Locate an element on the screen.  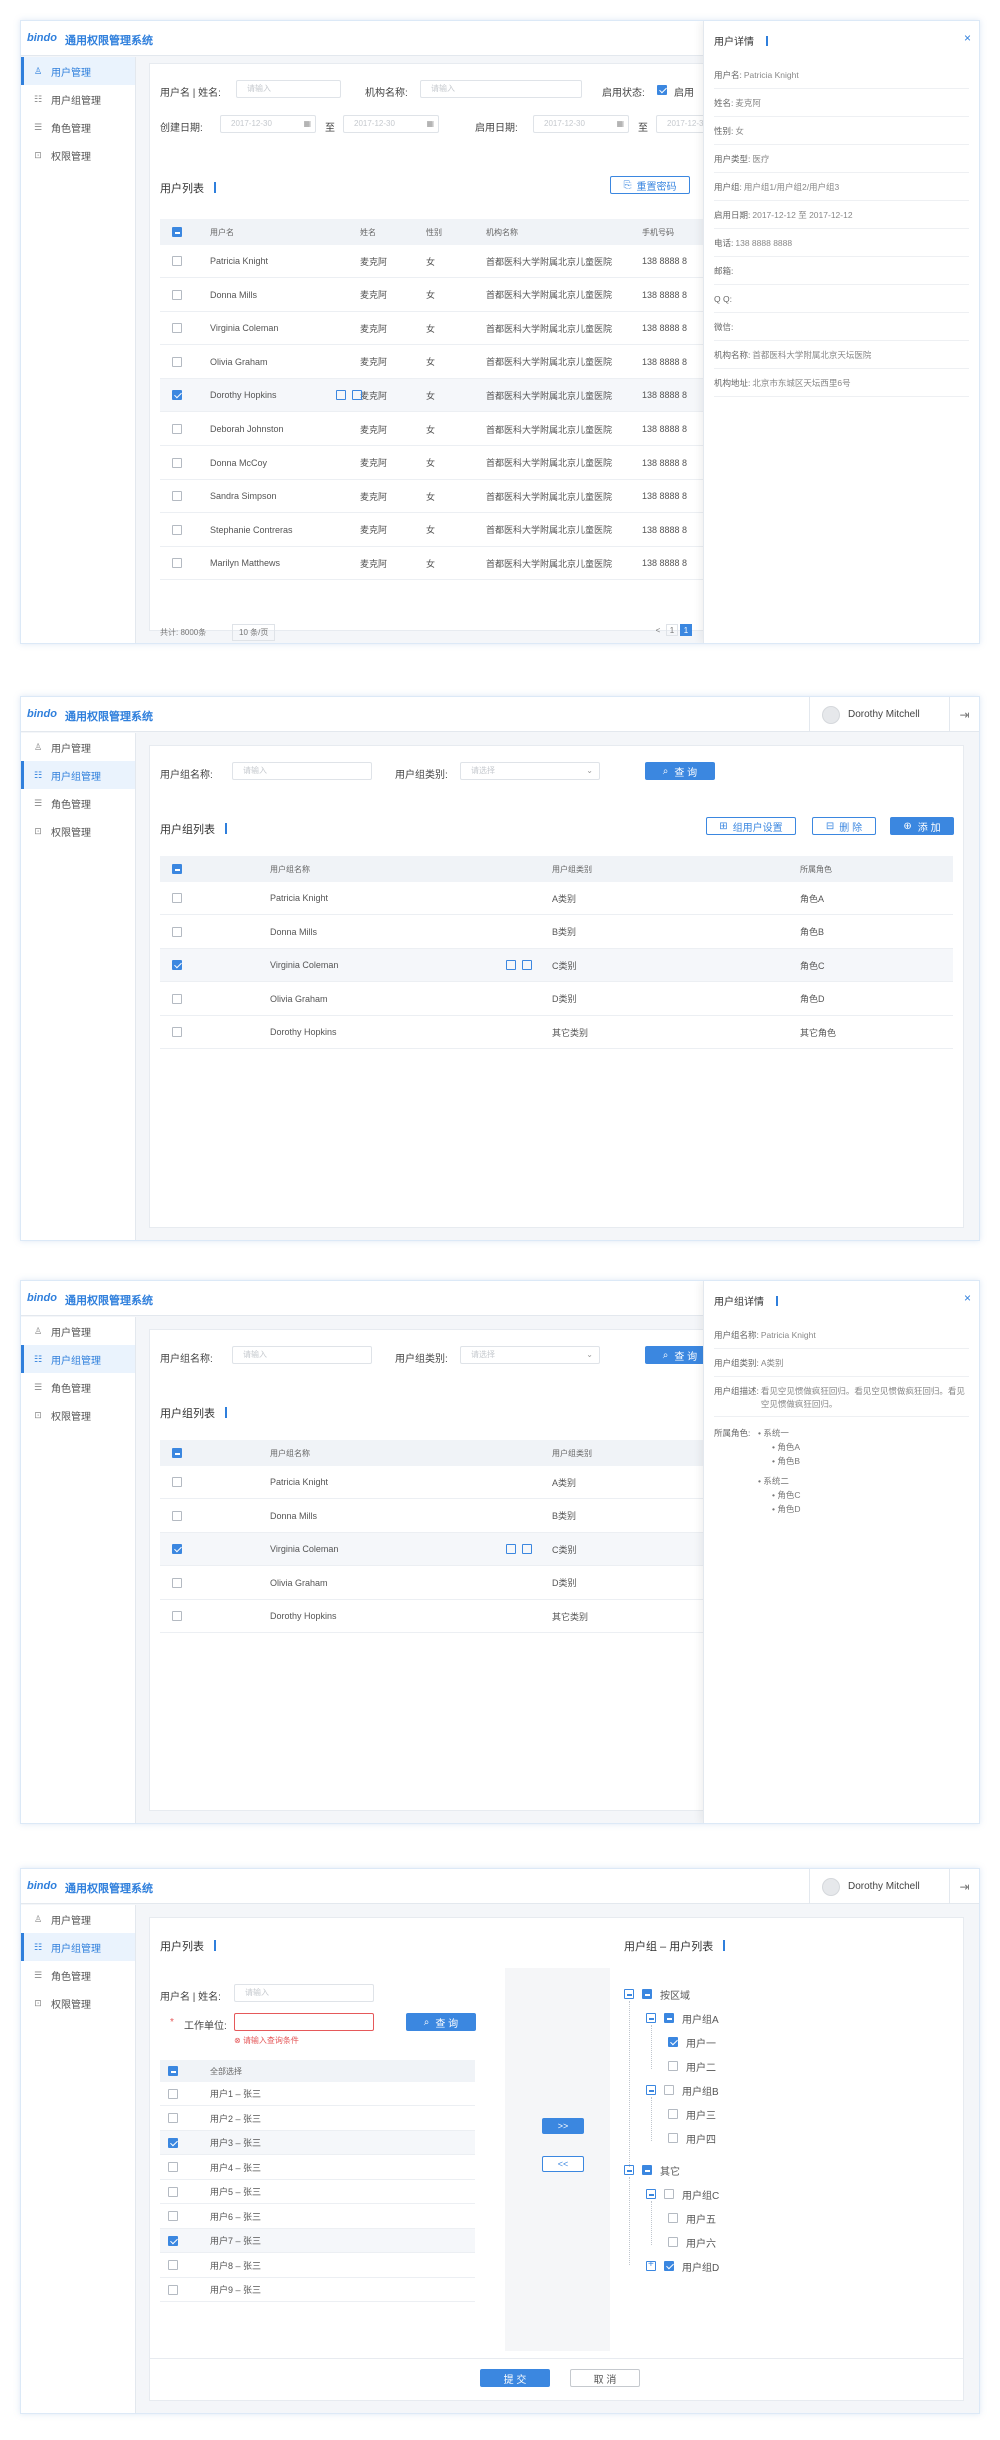
table-row: Dorothy Hopkins 其它类别 其它角色 is located at coordinates (556, 1032).